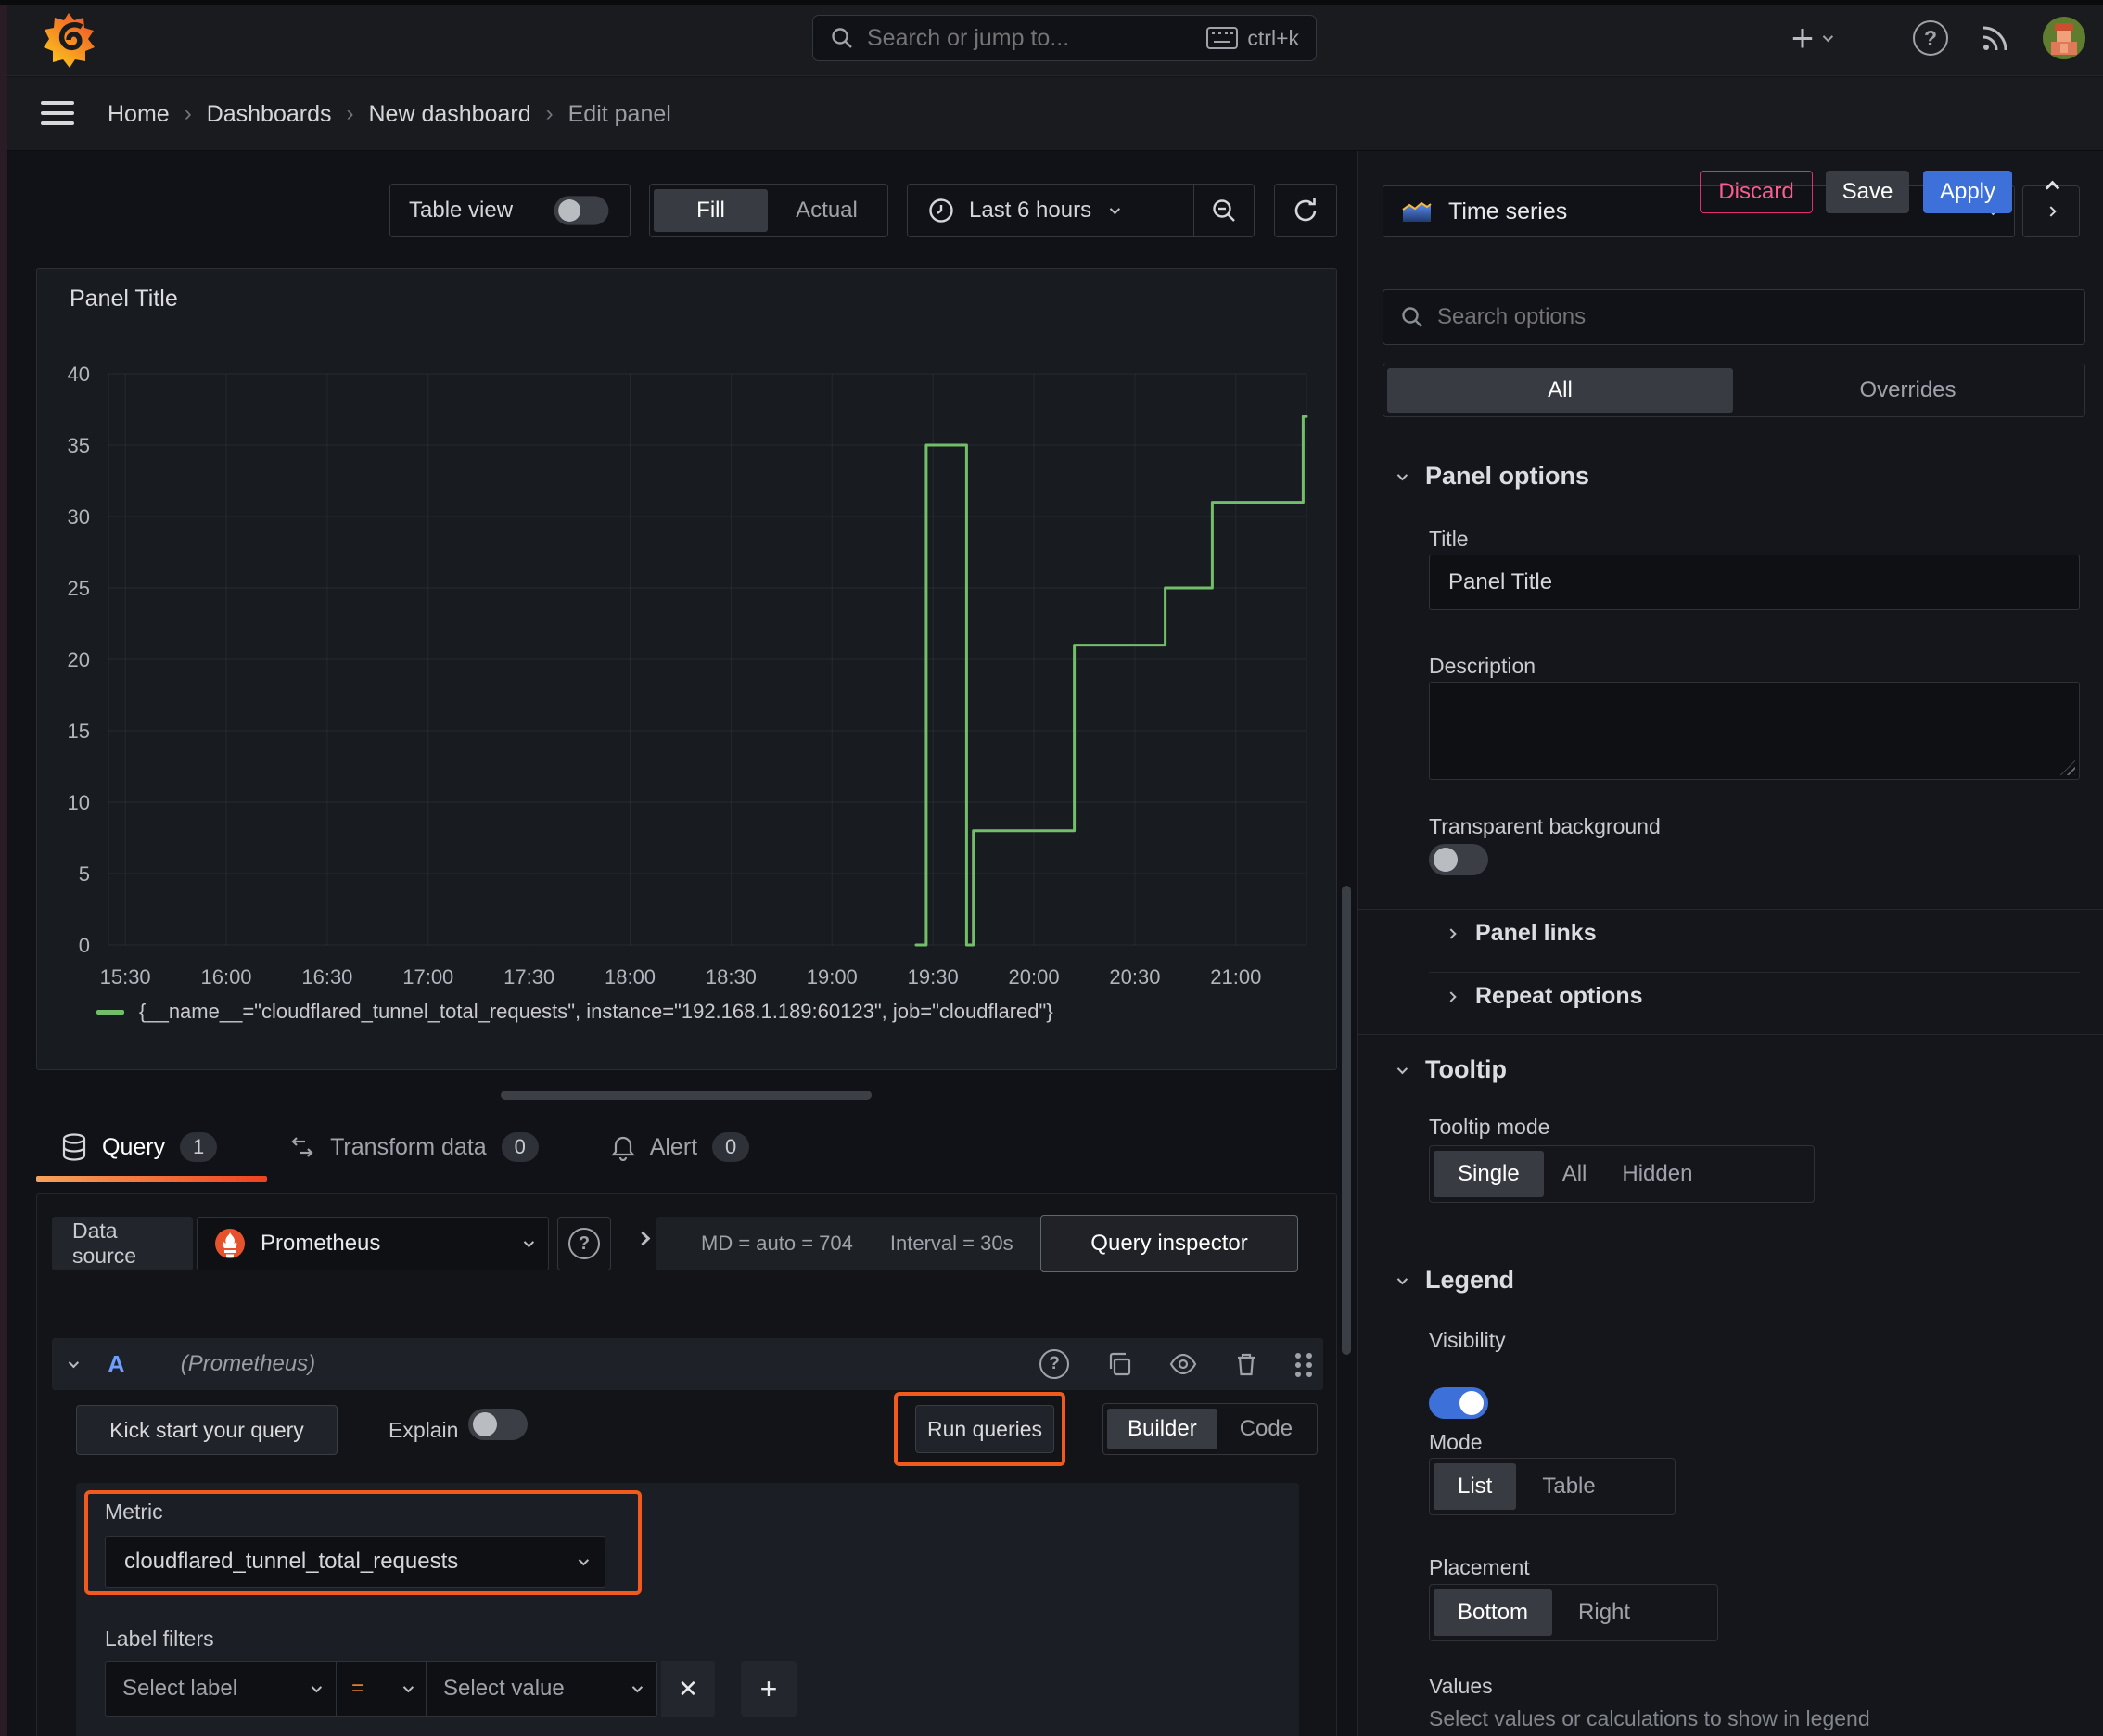  I want to click on query-inspector-button: Query inspector, so click(1169, 1243).